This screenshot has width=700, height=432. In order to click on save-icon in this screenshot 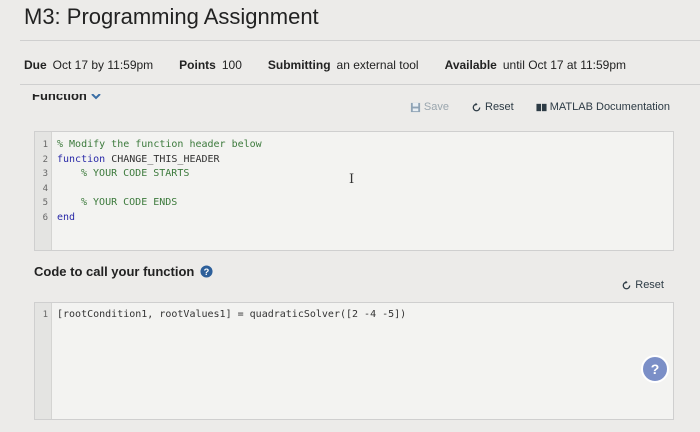, I will do `click(415, 107)`.